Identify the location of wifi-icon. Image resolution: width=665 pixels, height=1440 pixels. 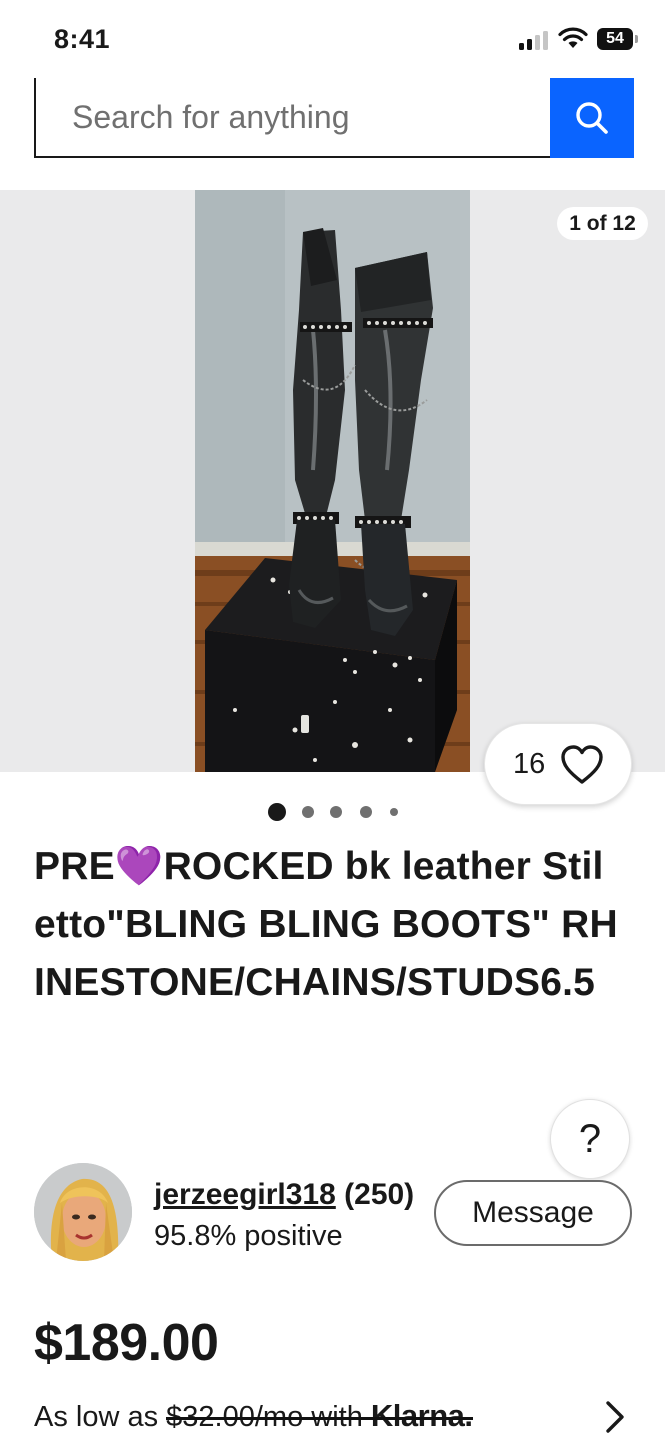
(573, 37).